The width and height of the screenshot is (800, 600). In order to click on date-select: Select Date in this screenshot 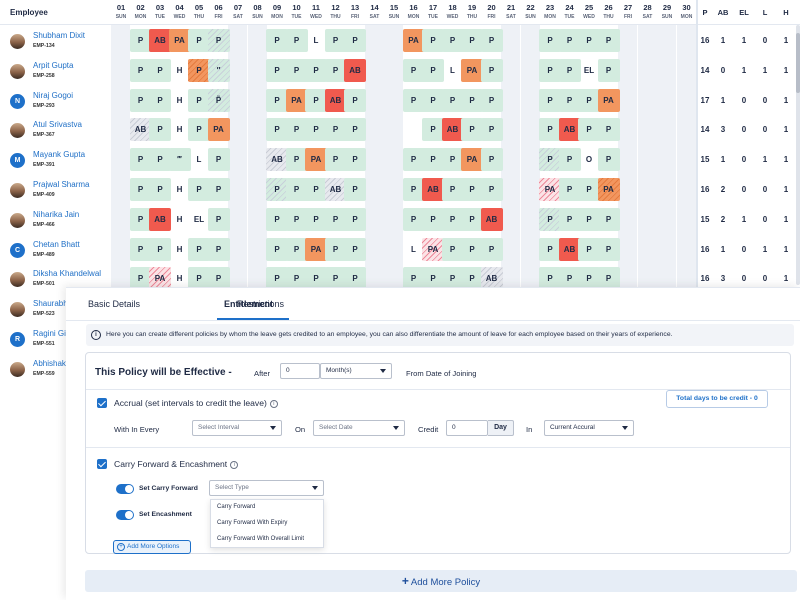, I will do `click(359, 428)`.